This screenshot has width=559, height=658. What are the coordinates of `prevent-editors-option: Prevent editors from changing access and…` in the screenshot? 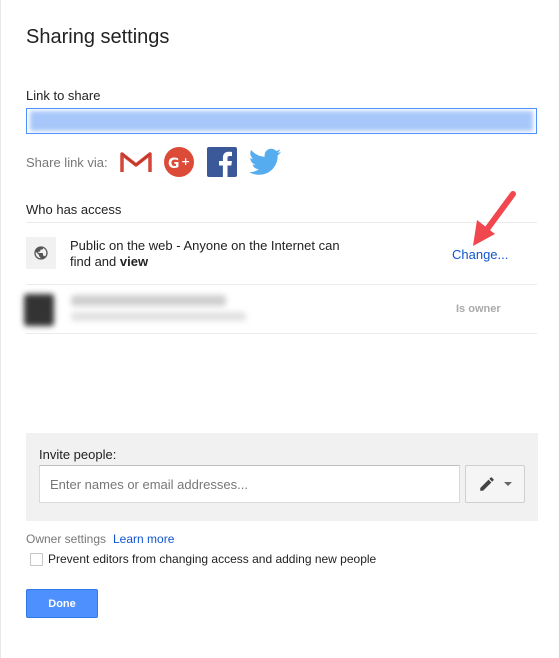 It's located at (203, 559).